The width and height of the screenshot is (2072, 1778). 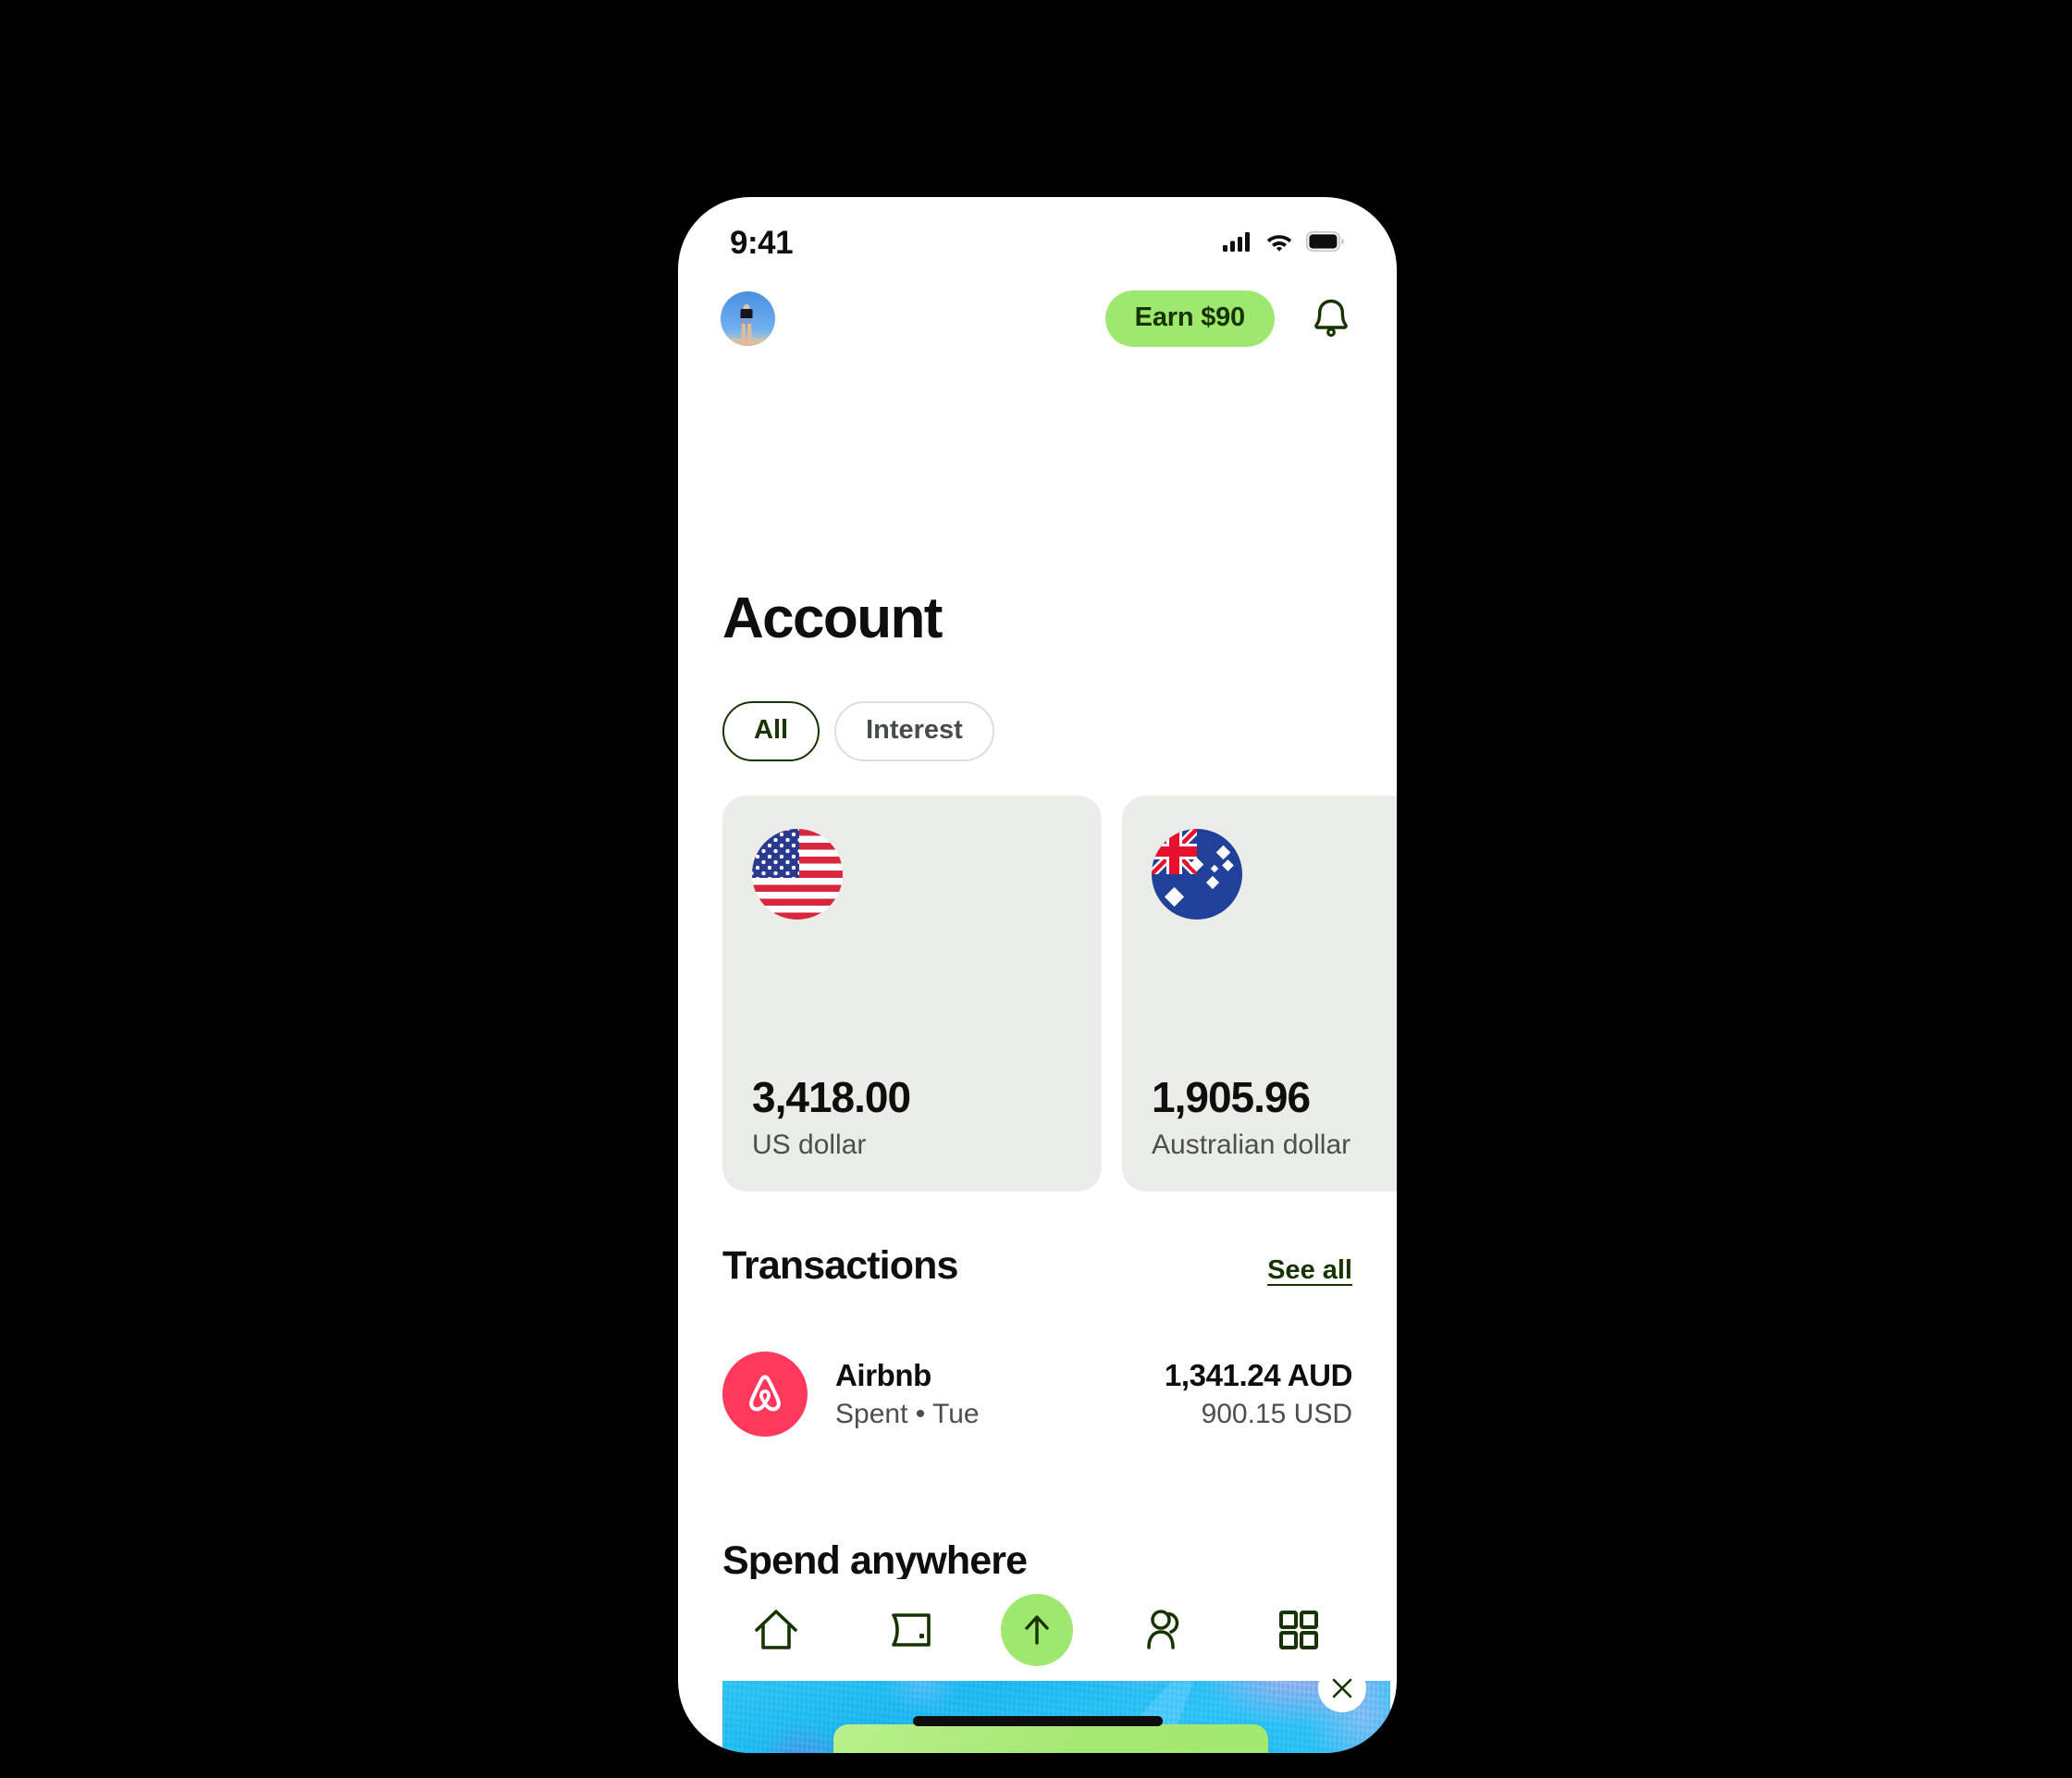 I want to click on nav-card-icon, so click(x=911, y=1630).